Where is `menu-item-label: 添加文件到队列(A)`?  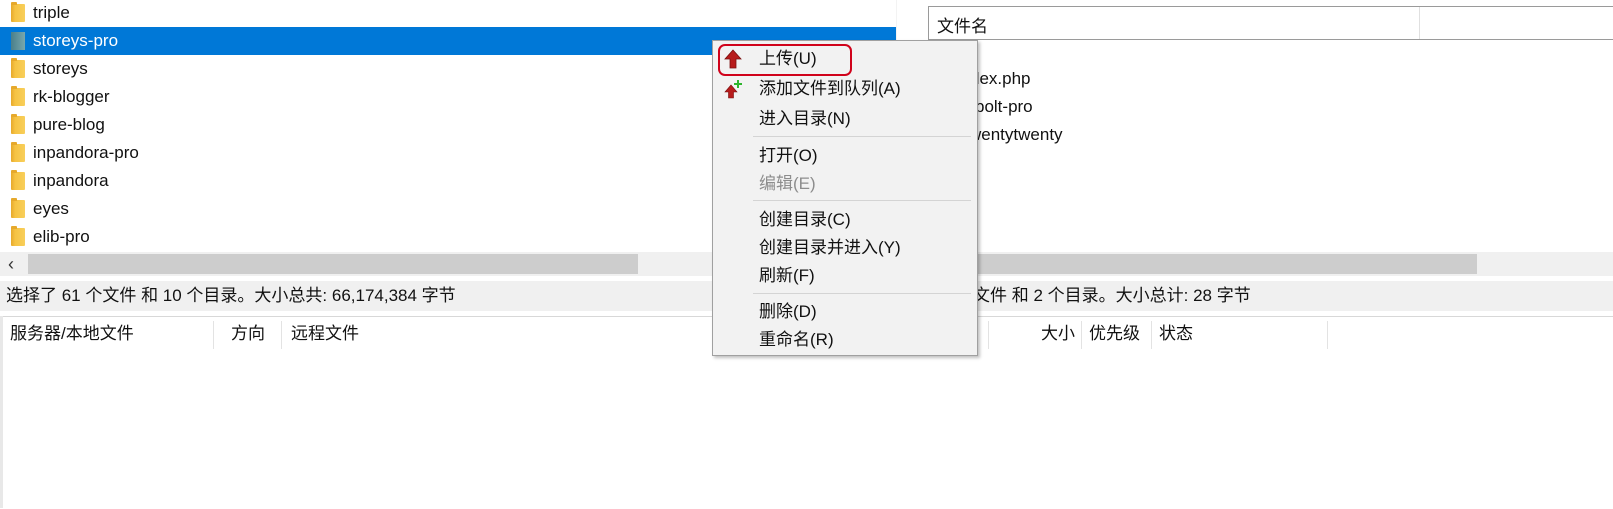 menu-item-label: 添加文件到队列(A) is located at coordinates (830, 88).